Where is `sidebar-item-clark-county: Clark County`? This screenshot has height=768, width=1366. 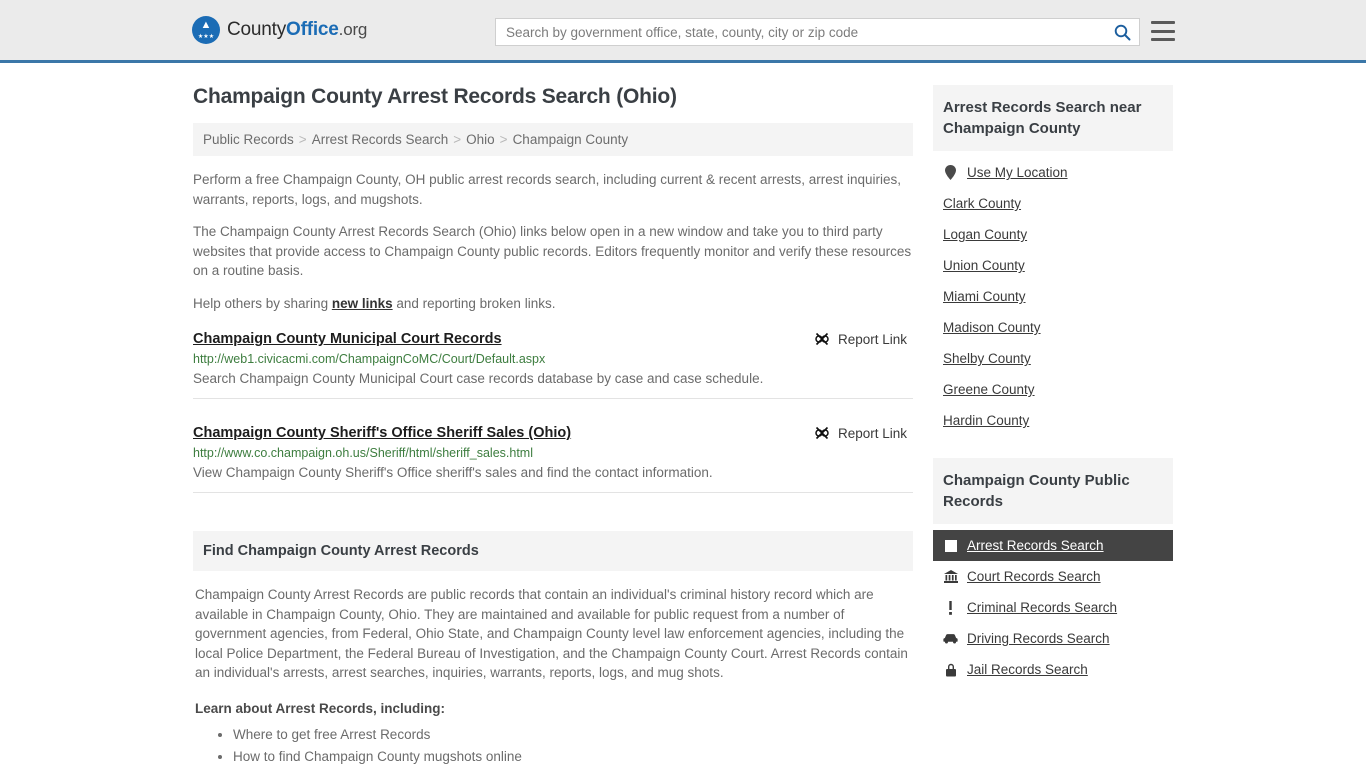 sidebar-item-clark-county: Clark County is located at coordinates (1053, 203).